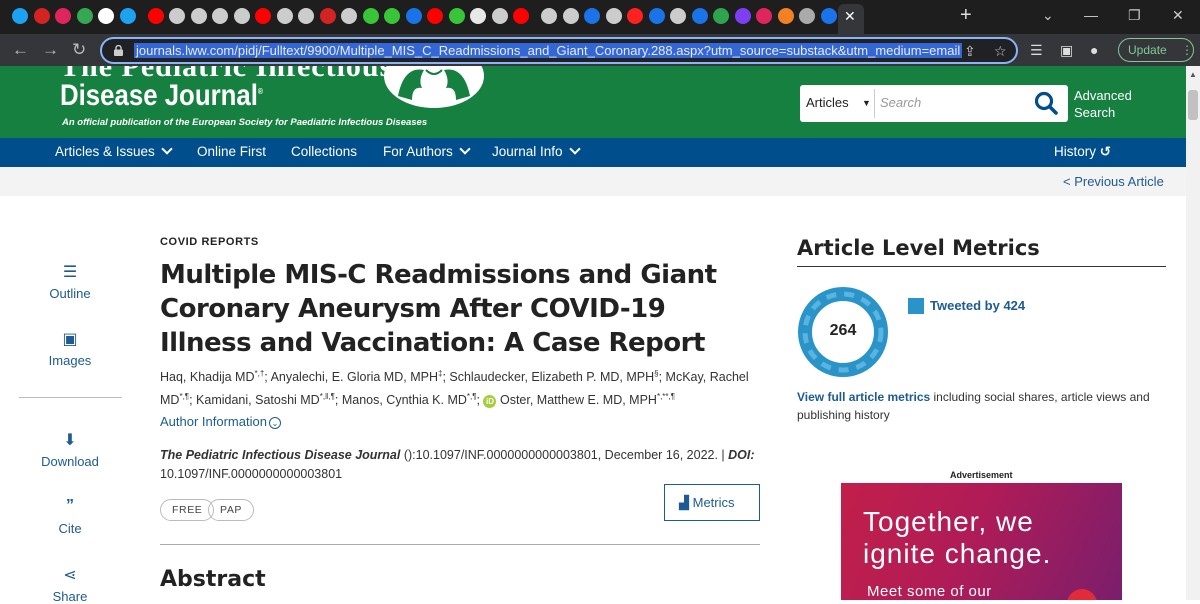  I want to click on page-scrollbar, so click(1193, 333).